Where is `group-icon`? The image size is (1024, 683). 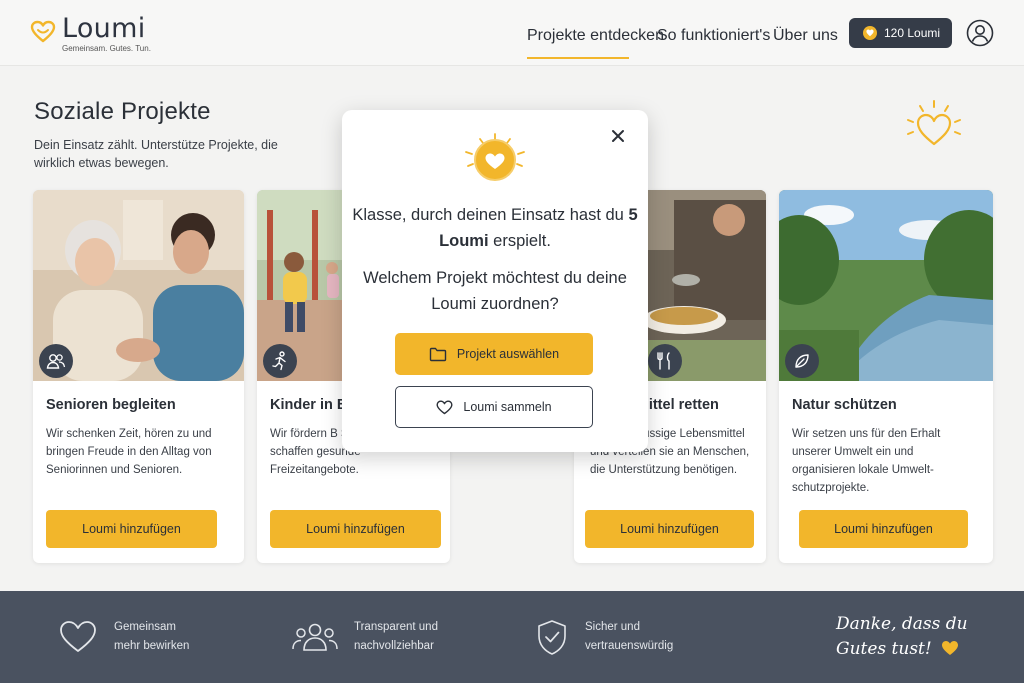 group-icon is located at coordinates (315, 637).